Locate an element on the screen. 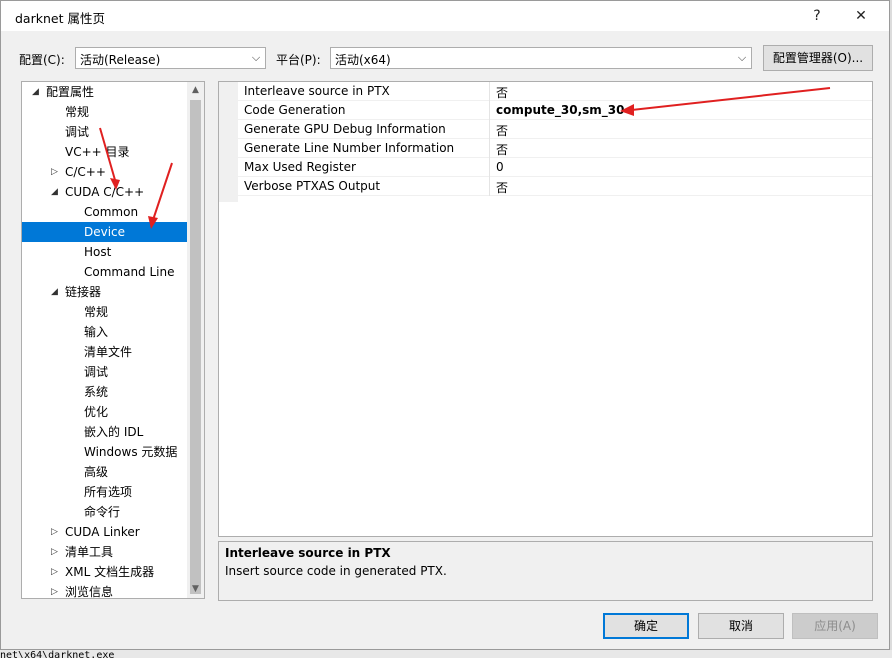 The height and width of the screenshot is (658, 892). ok-button: 确定 is located at coordinates (646, 626).